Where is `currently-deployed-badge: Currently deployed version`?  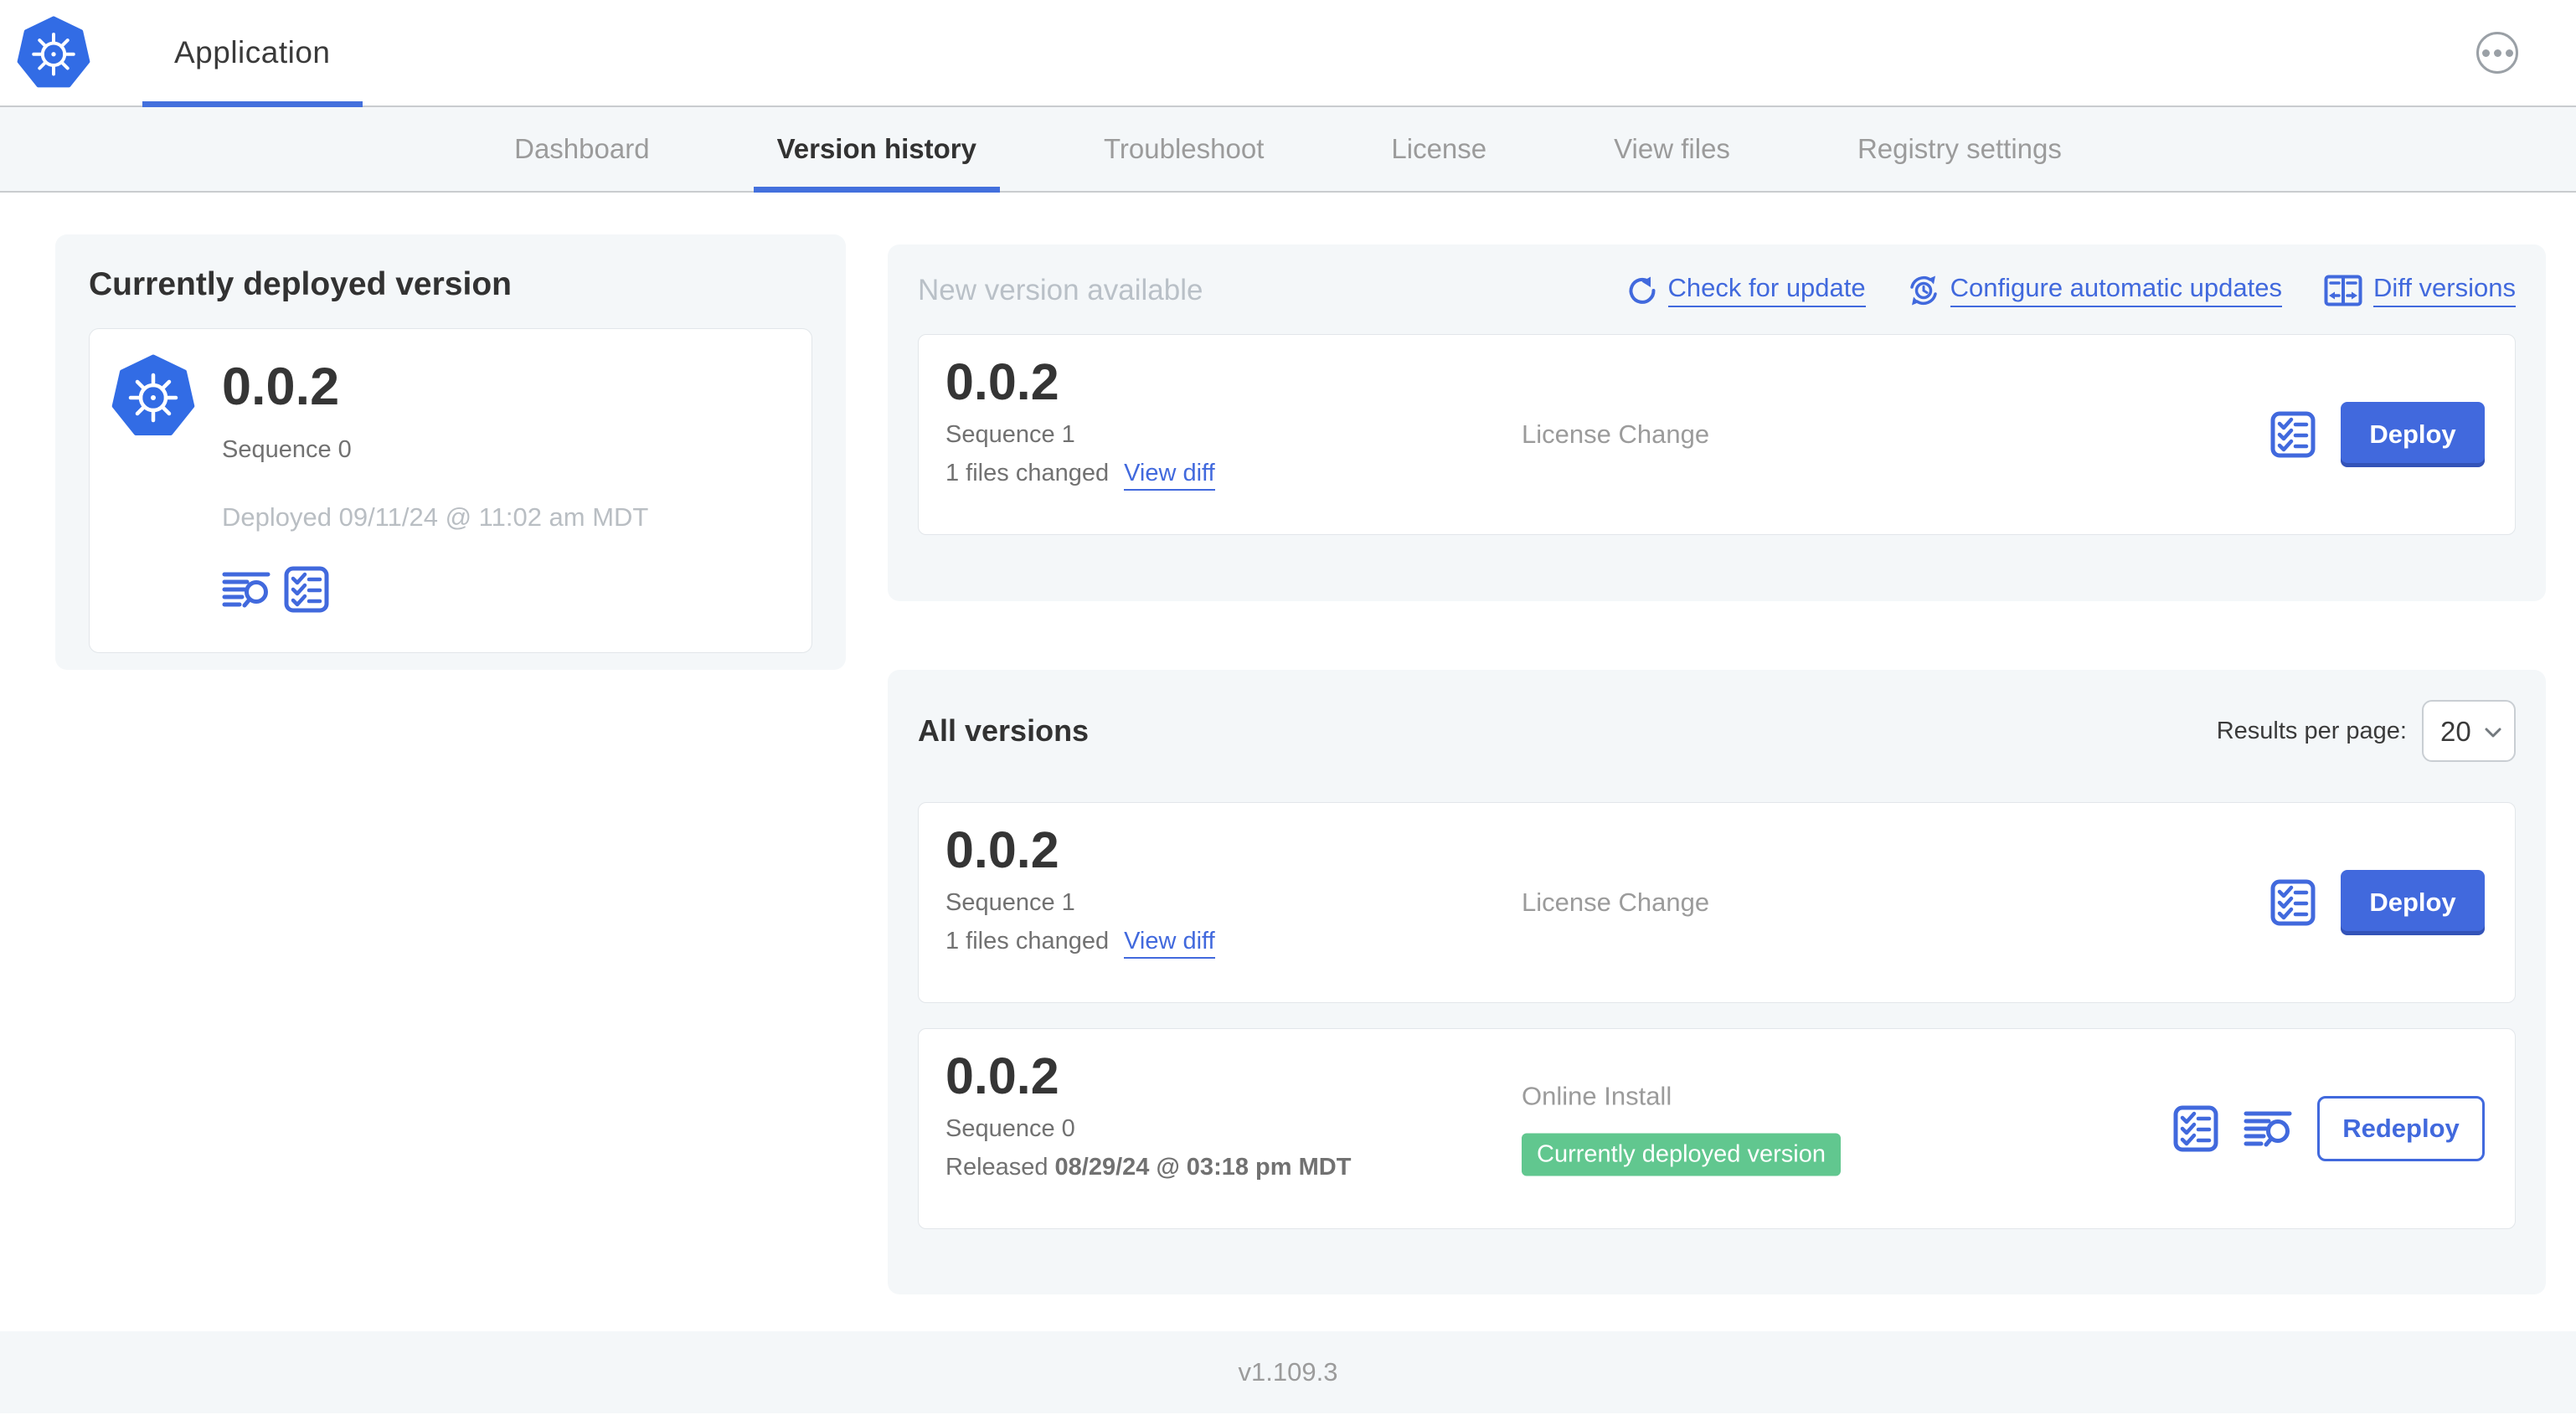 currently-deployed-badge: Currently deployed version is located at coordinates (1681, 1154).